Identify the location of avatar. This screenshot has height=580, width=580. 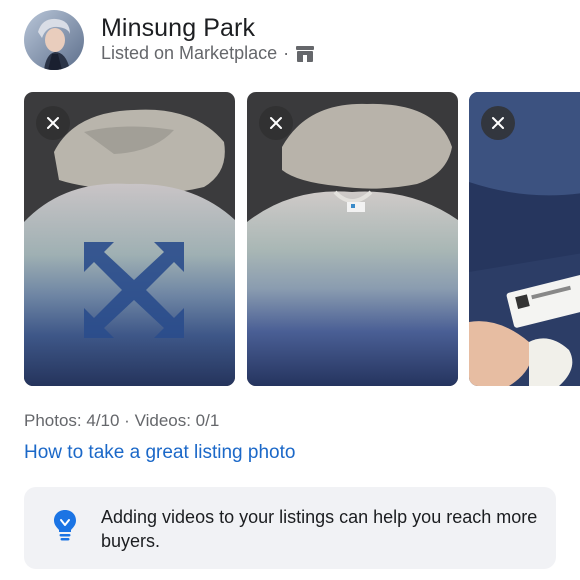
(54, 40).